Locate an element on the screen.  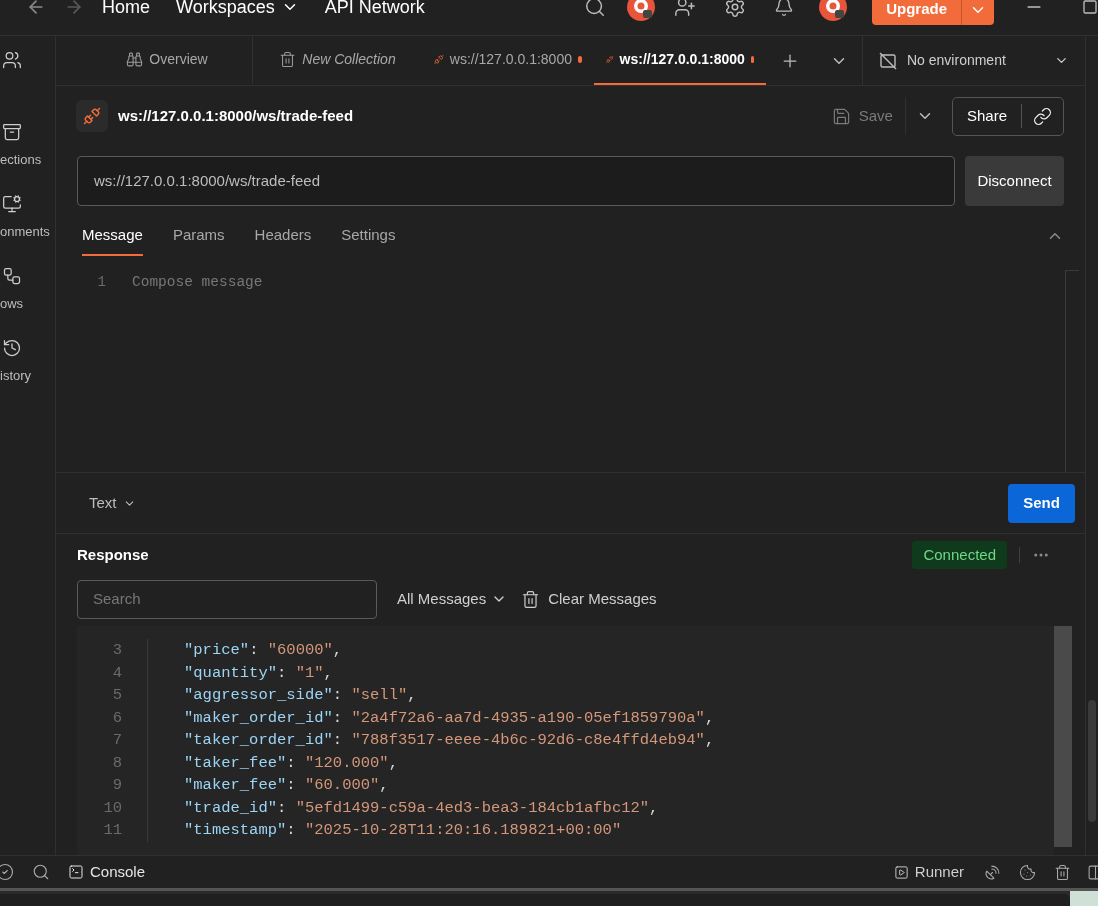
line-number: 3 is located at coordinates (116, 650).